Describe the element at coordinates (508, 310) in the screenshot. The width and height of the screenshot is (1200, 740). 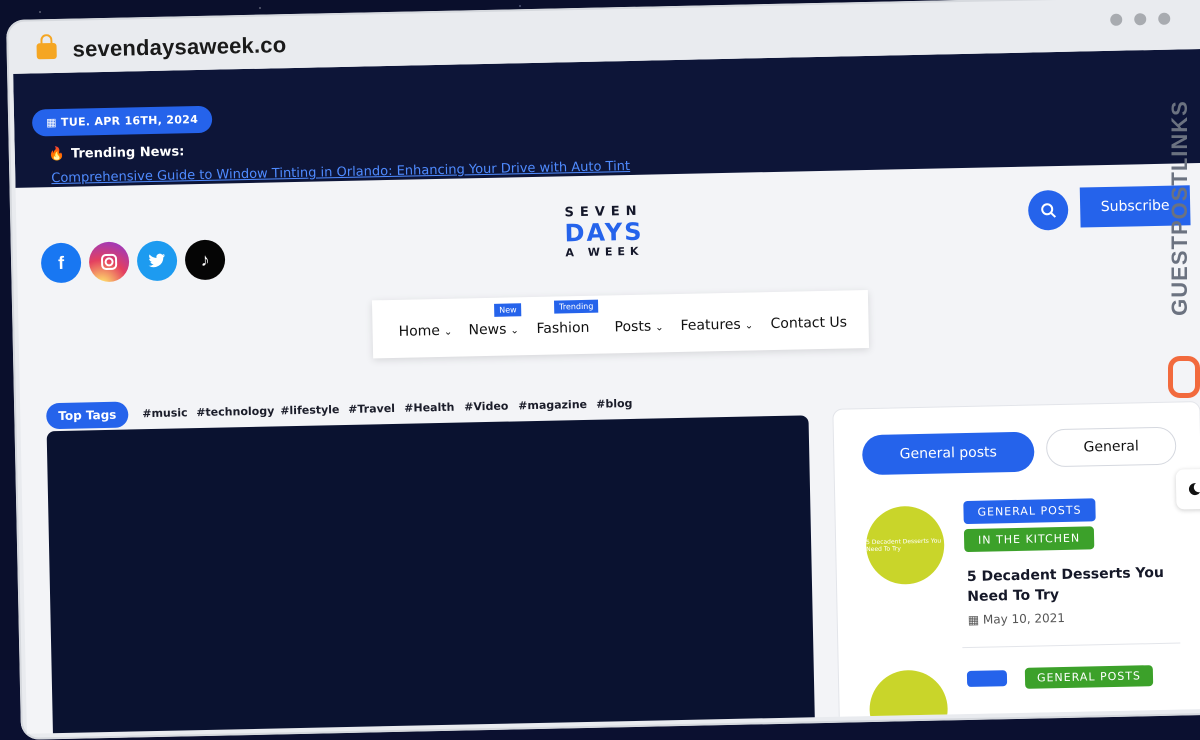
I see `badge-new: New` at that location.